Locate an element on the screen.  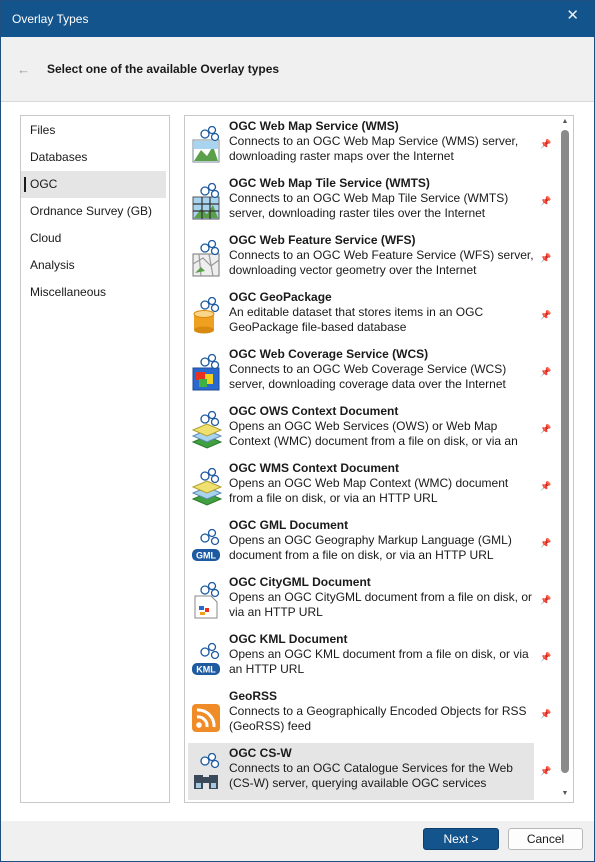
category-label: Miscellaneous is located at coordinates (68, 292).